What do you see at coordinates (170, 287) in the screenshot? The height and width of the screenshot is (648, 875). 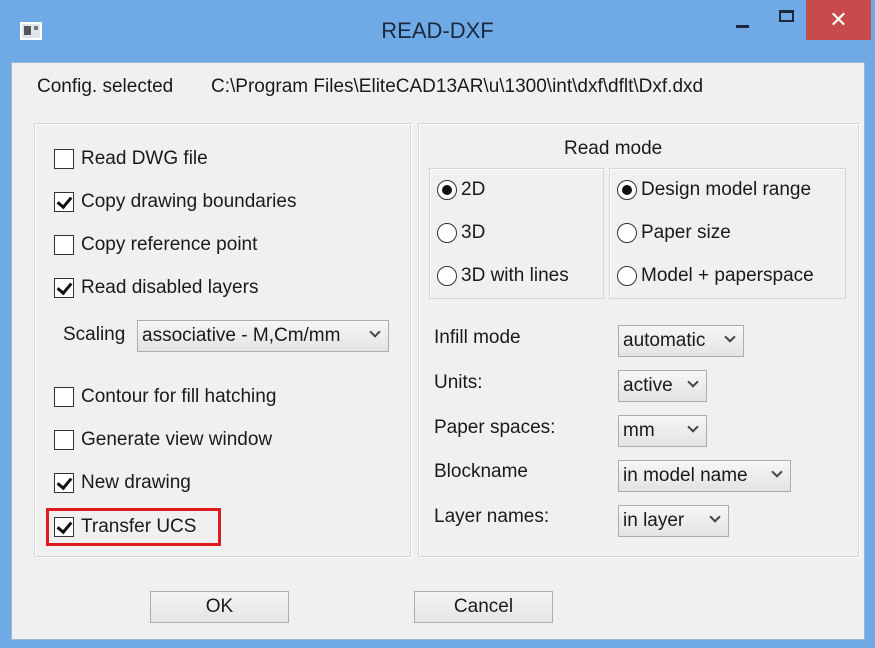 I see `read-disabled-layers-label: Read disabled layers` at bounding box center [170, 287].